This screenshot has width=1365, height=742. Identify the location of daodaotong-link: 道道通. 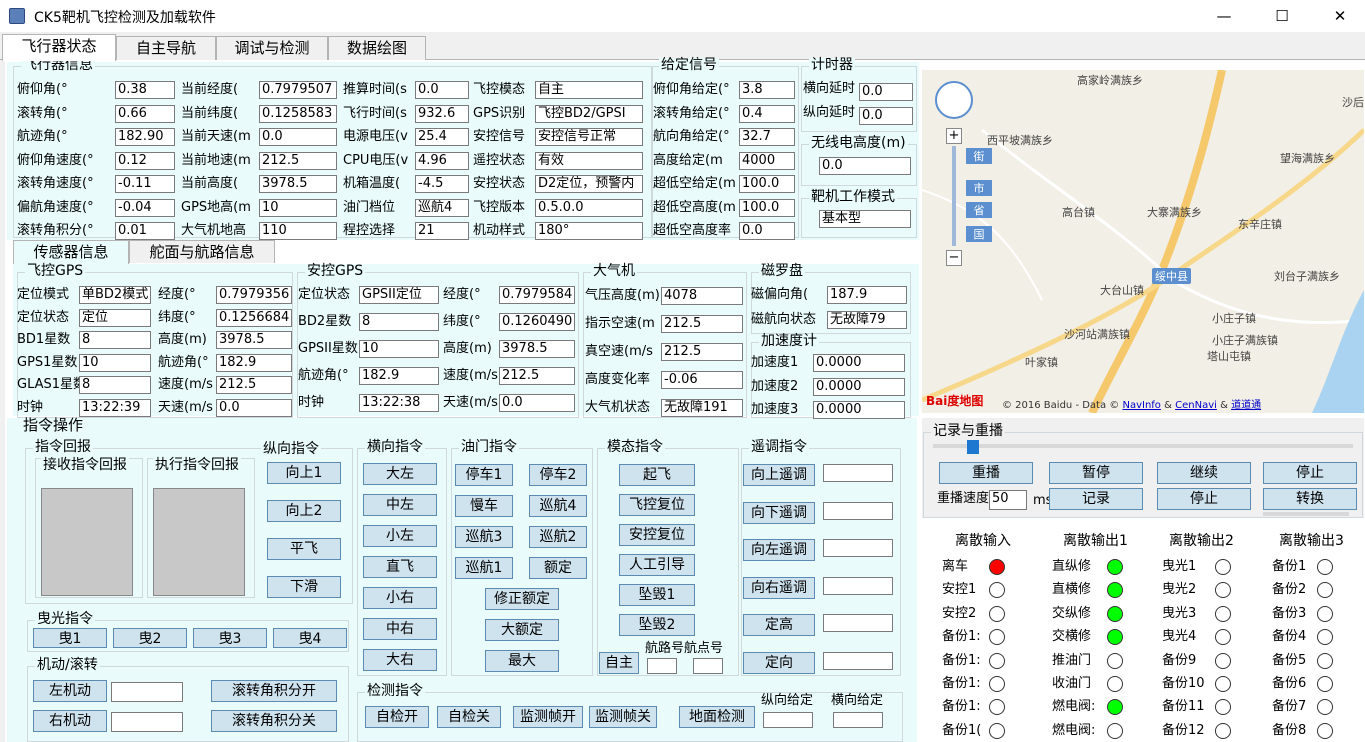
(1246, 405).